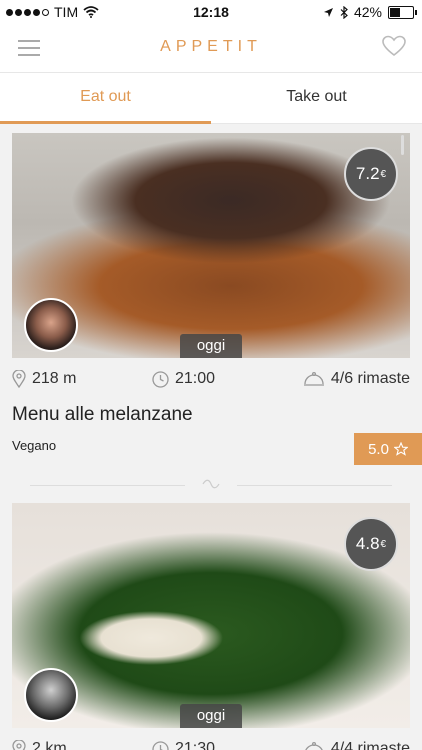  I want to click on tab-bar: Eat out Take out, so click(211, 98).